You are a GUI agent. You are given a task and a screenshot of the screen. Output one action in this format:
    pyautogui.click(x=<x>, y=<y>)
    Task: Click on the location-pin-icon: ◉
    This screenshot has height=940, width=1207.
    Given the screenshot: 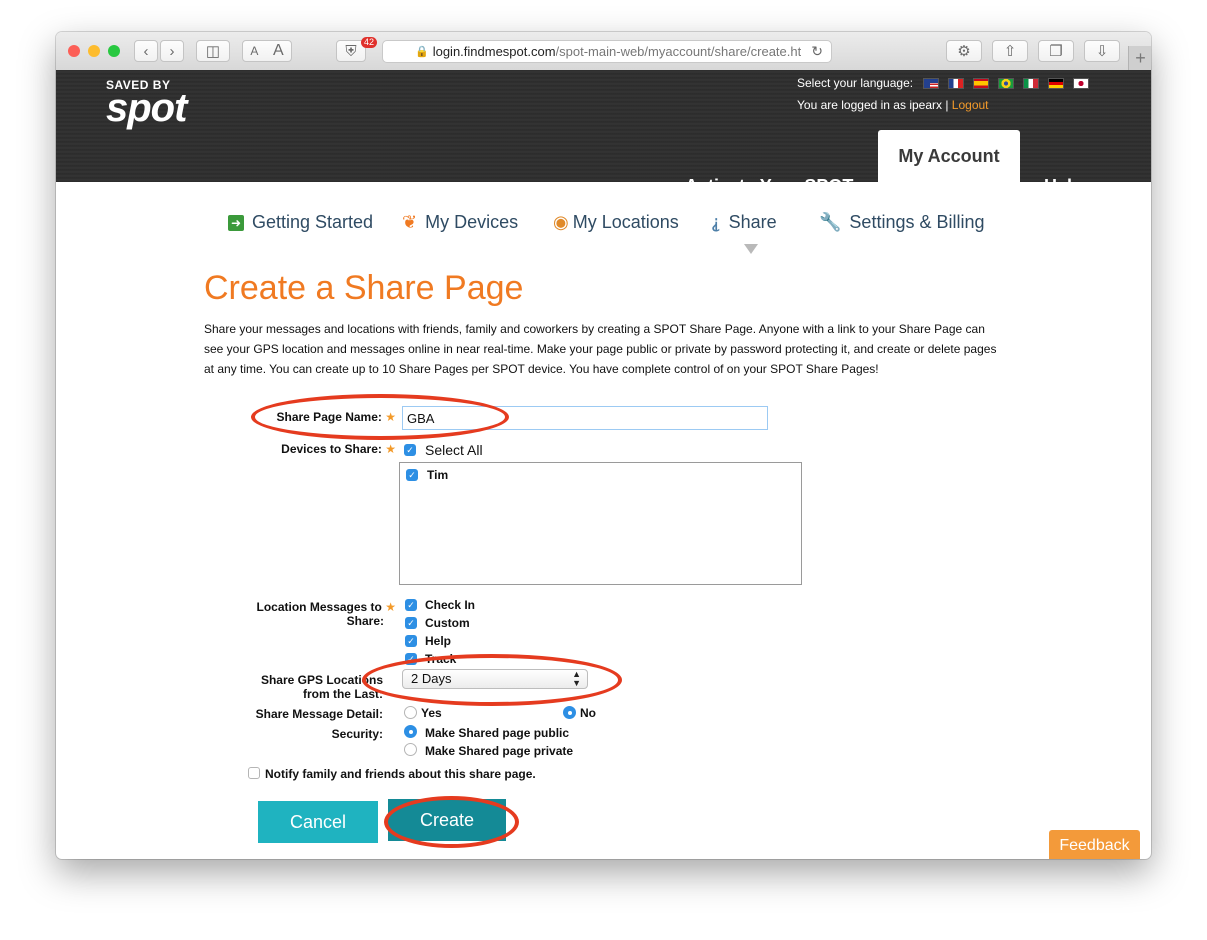 What is the action you would take?
    pyautogui.click(x=561, y=222)
    